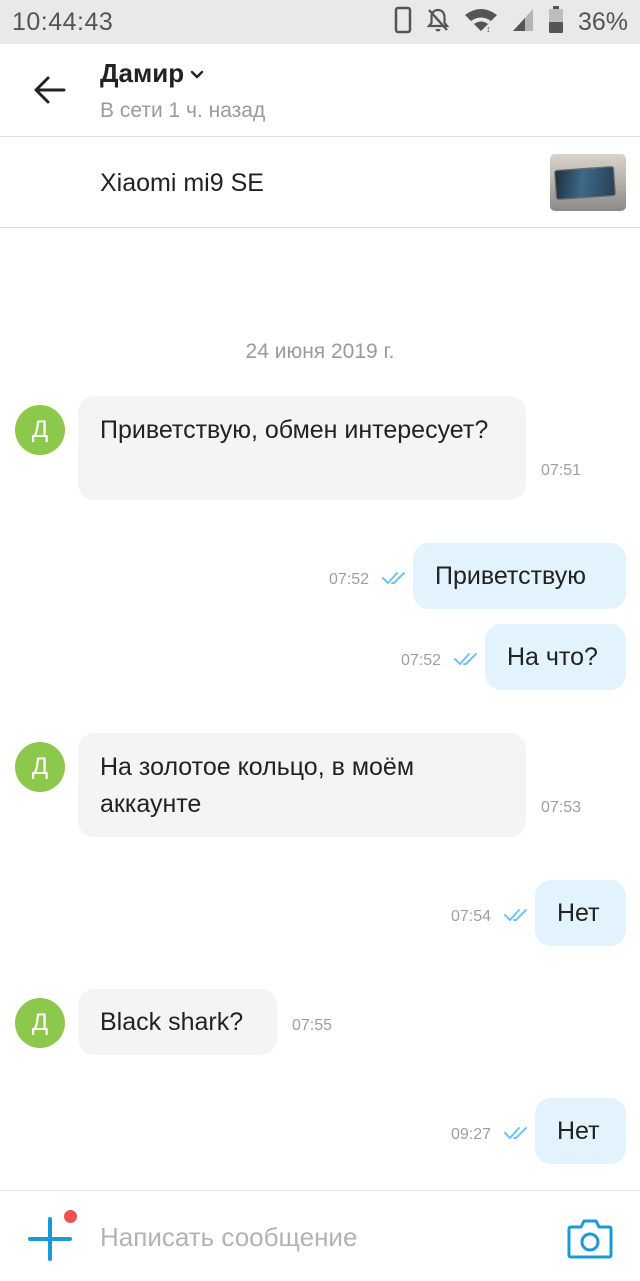  I want to click on contact-name: Дамир, so click(142, 73).